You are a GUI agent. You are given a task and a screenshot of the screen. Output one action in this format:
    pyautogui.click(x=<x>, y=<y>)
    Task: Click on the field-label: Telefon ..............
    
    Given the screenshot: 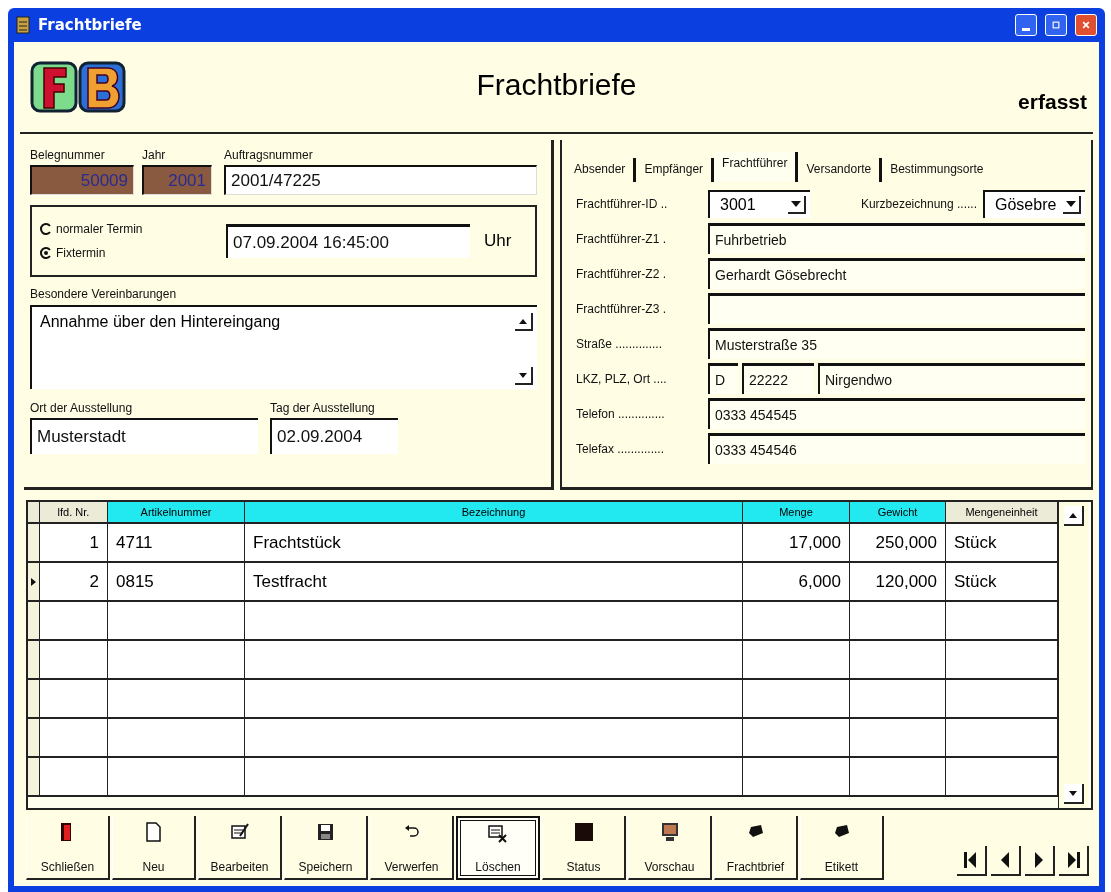 What is the action you would take?
    pyautogui.click(x=621, y=413)
    